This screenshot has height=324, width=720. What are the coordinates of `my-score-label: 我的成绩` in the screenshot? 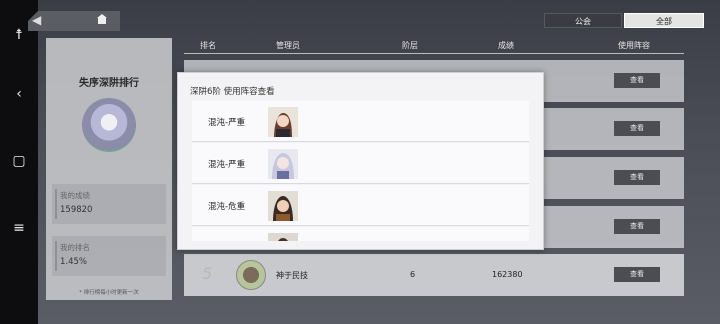 It's located at (75, 195).